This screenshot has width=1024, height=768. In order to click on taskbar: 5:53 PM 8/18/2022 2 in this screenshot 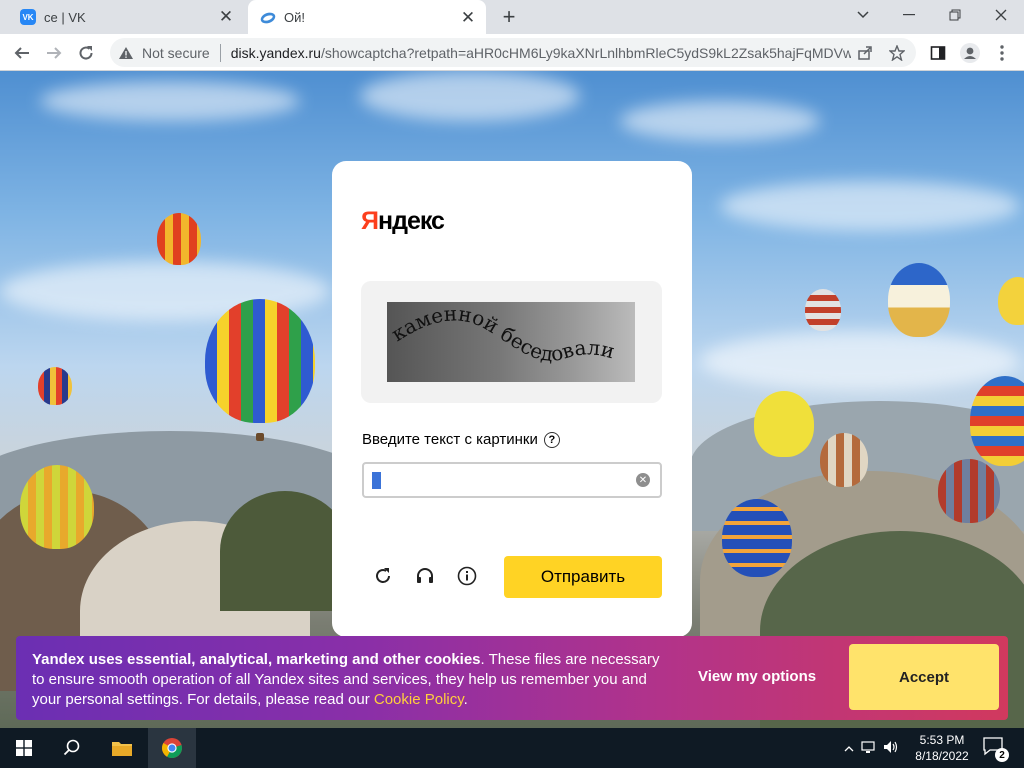, I will do `click(512, 748)`.